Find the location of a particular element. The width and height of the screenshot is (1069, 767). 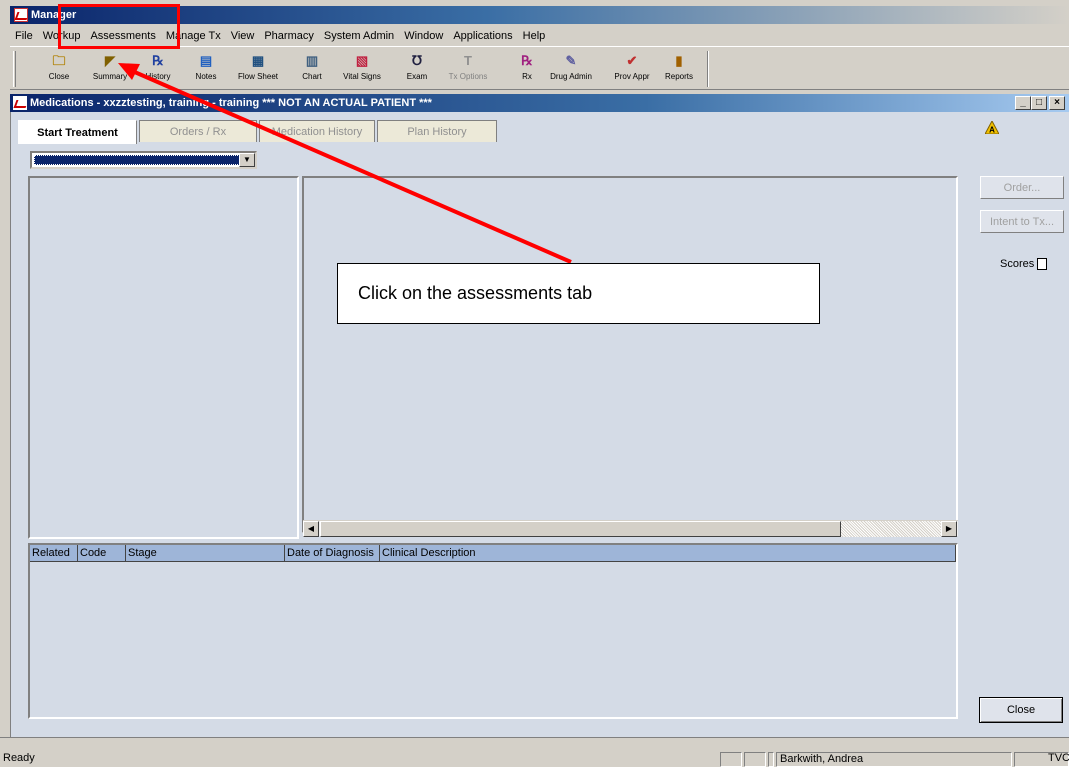

annotation-text: Click on the assessments tab is located at coordinates (475, 293).